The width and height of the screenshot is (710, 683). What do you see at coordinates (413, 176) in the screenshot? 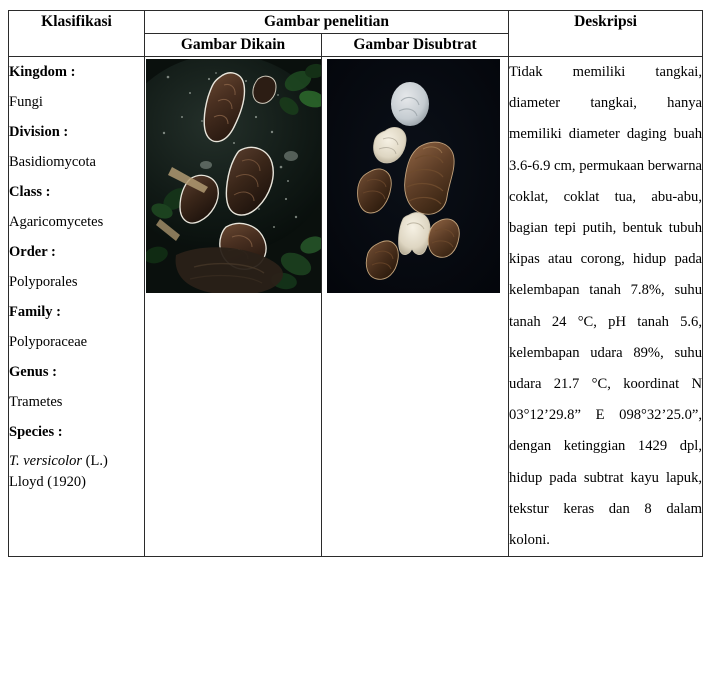
I see `photo-disubtrat` at bounding box center [413, 176].